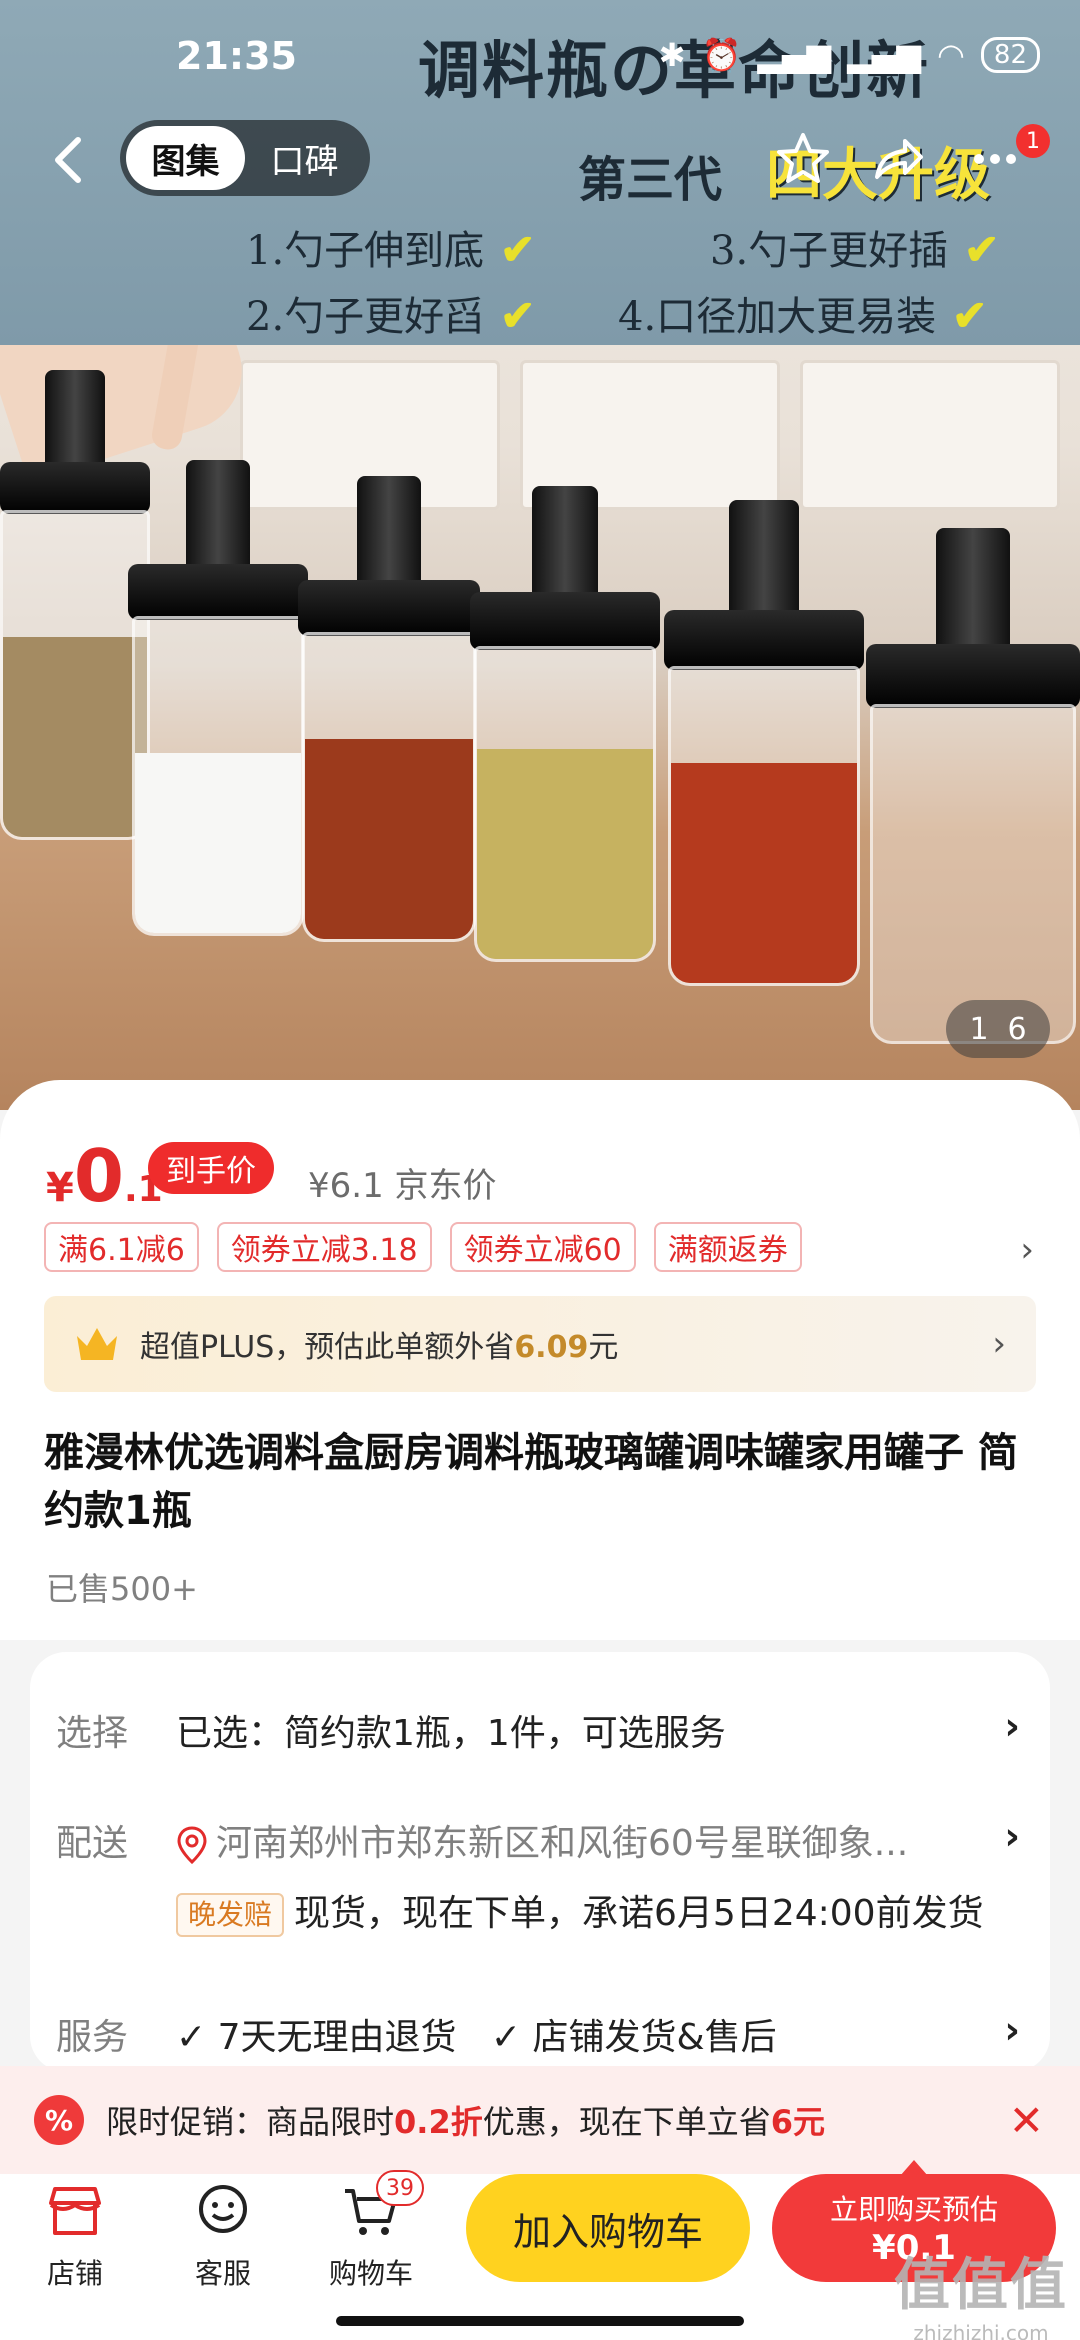 This screenshot has width=1080, height=2340. Describe the element at coordinates (74, 2273) in the screenshot. I see `store-label: 店铺` at that location.